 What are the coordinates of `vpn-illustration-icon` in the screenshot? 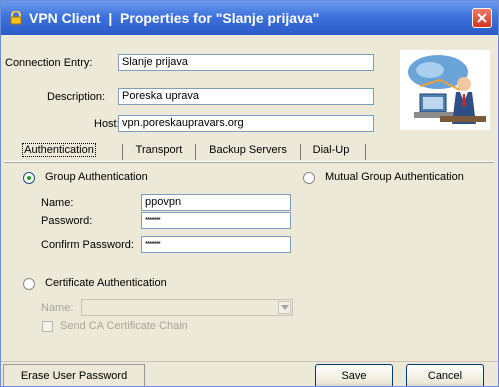 It's located at (445, 90).